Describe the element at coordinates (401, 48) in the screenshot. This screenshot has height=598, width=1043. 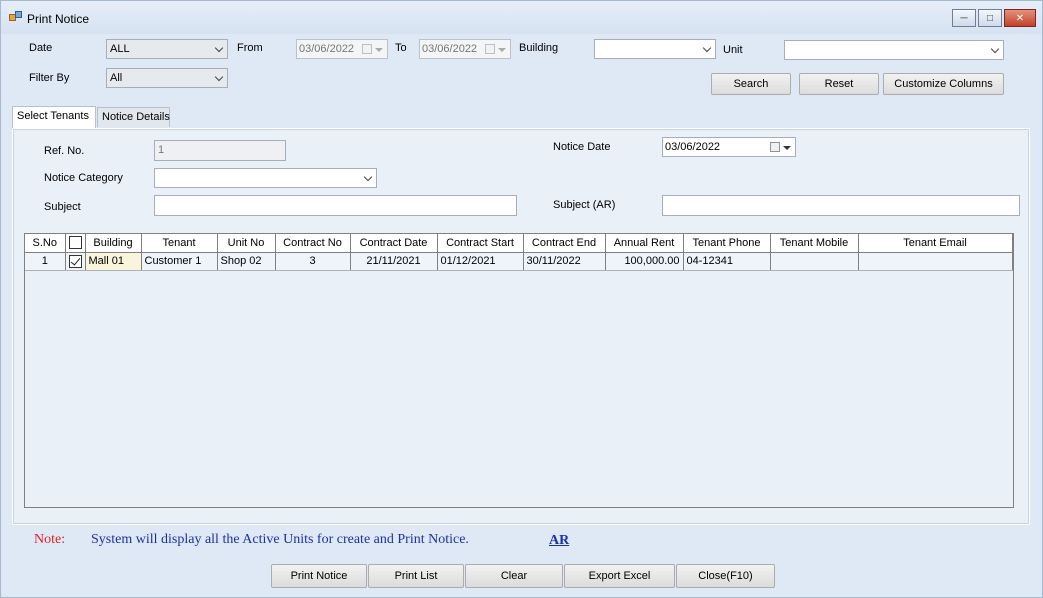
I see `to-label: To` at that location.